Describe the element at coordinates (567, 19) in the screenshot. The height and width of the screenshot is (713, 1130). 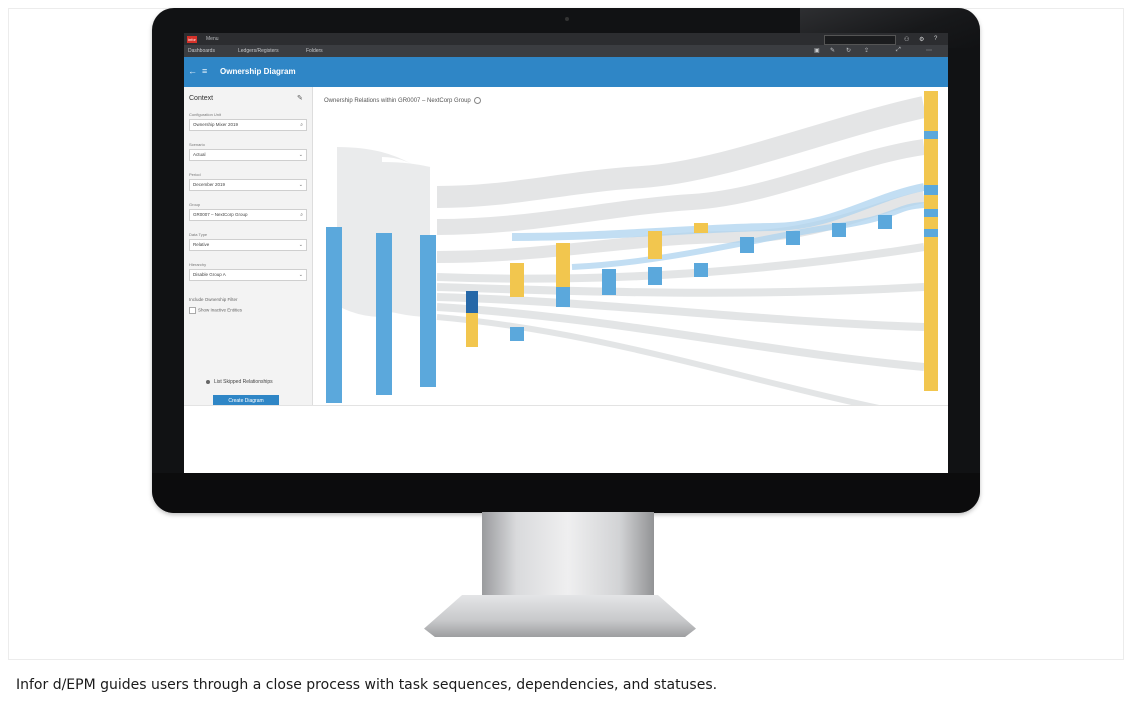
I see `camera-icon` at that location.